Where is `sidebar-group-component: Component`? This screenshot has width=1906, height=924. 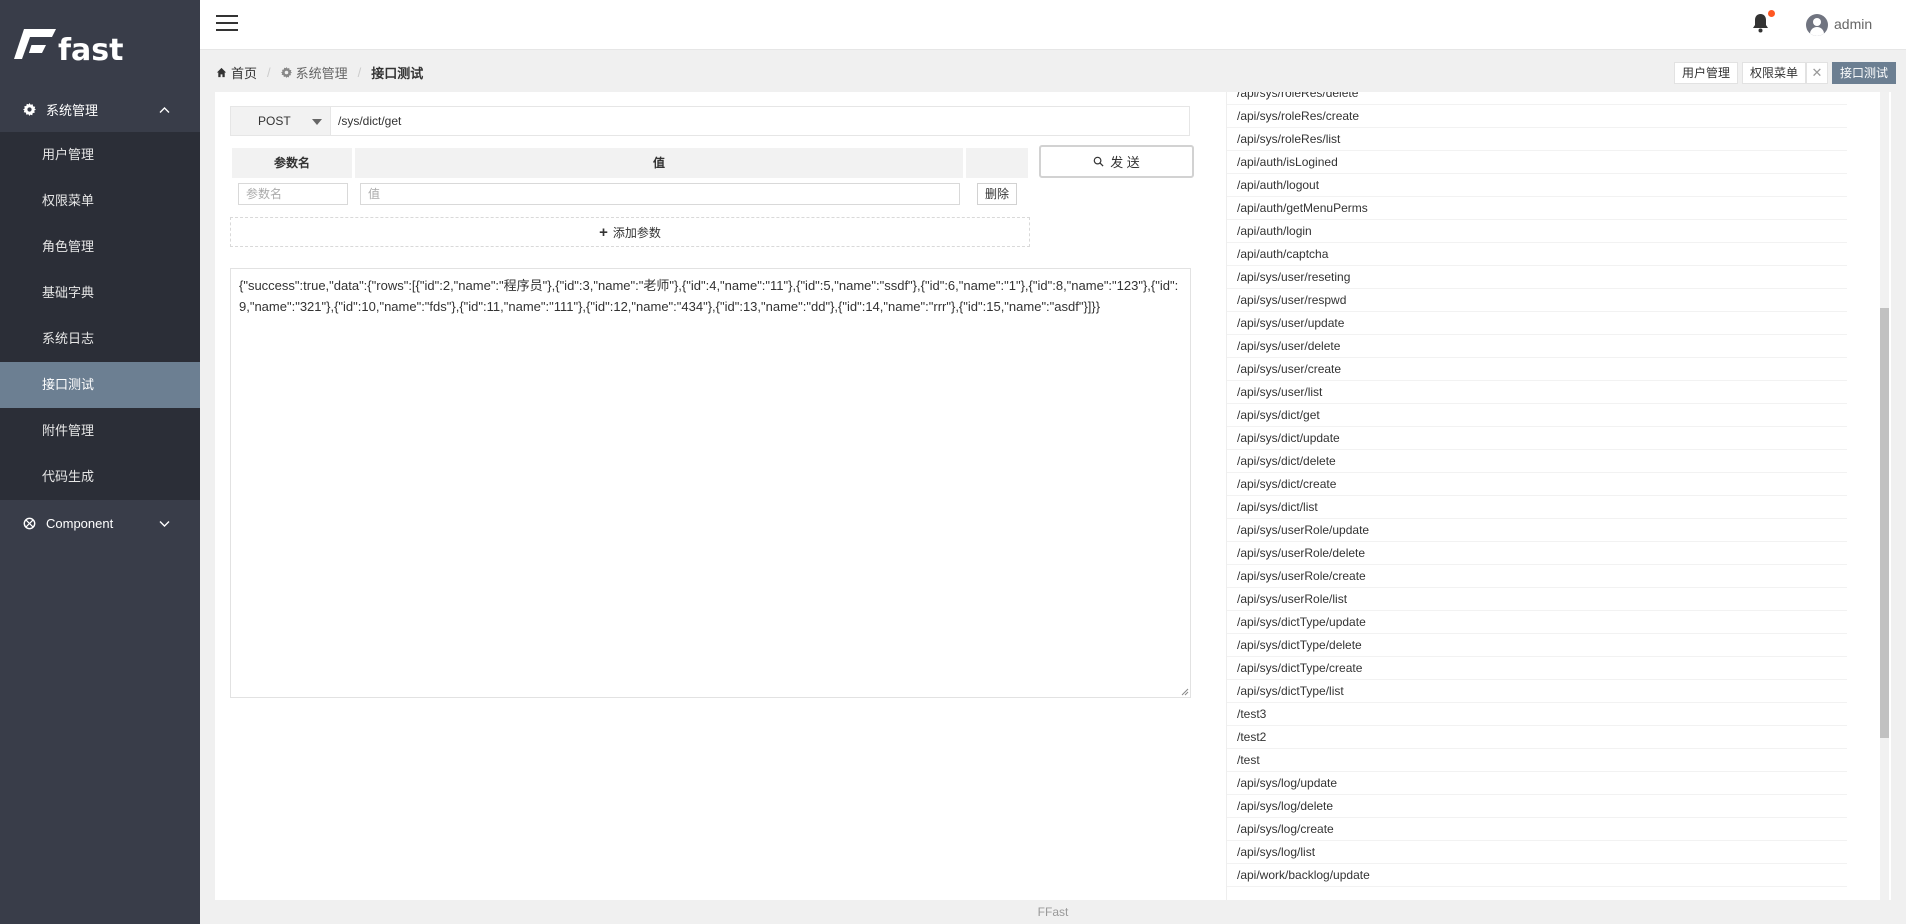
sidebar-group-component: Component is located at coordinates (100, 523).